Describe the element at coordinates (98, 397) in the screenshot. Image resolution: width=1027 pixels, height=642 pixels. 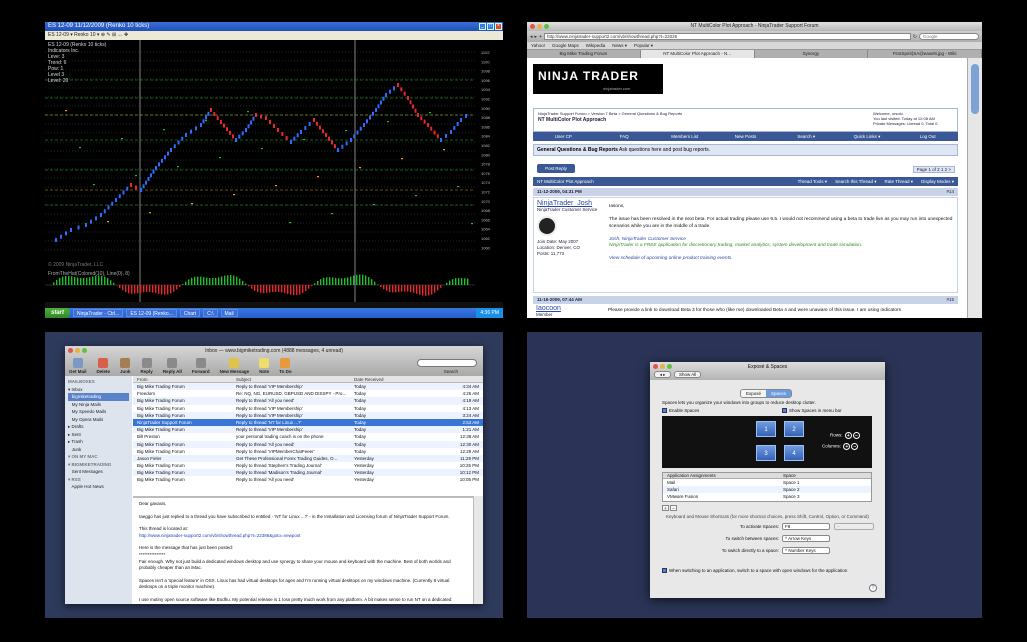
I see `sidebar-item: bigmiketrading` at that location.